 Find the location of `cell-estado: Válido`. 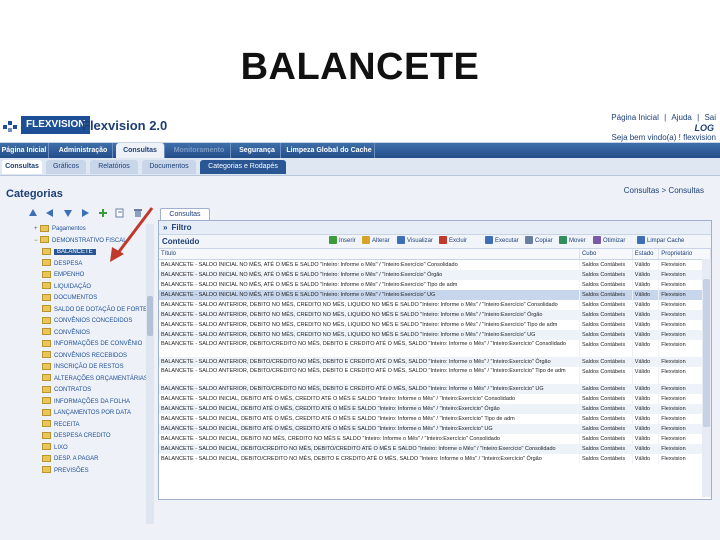

cell-estado: Válido is located at coordinates (646, 264).